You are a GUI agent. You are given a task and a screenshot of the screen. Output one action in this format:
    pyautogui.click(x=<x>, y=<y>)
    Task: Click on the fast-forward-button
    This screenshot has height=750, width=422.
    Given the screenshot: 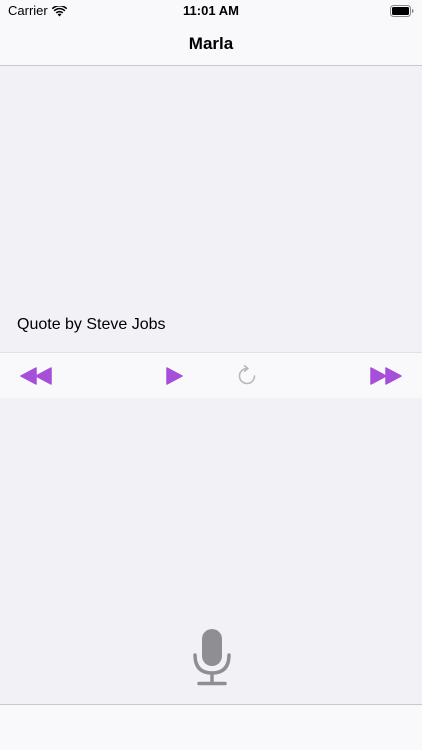 What is the action you would take?
    pyautogui.click(x=386, y=376)
    